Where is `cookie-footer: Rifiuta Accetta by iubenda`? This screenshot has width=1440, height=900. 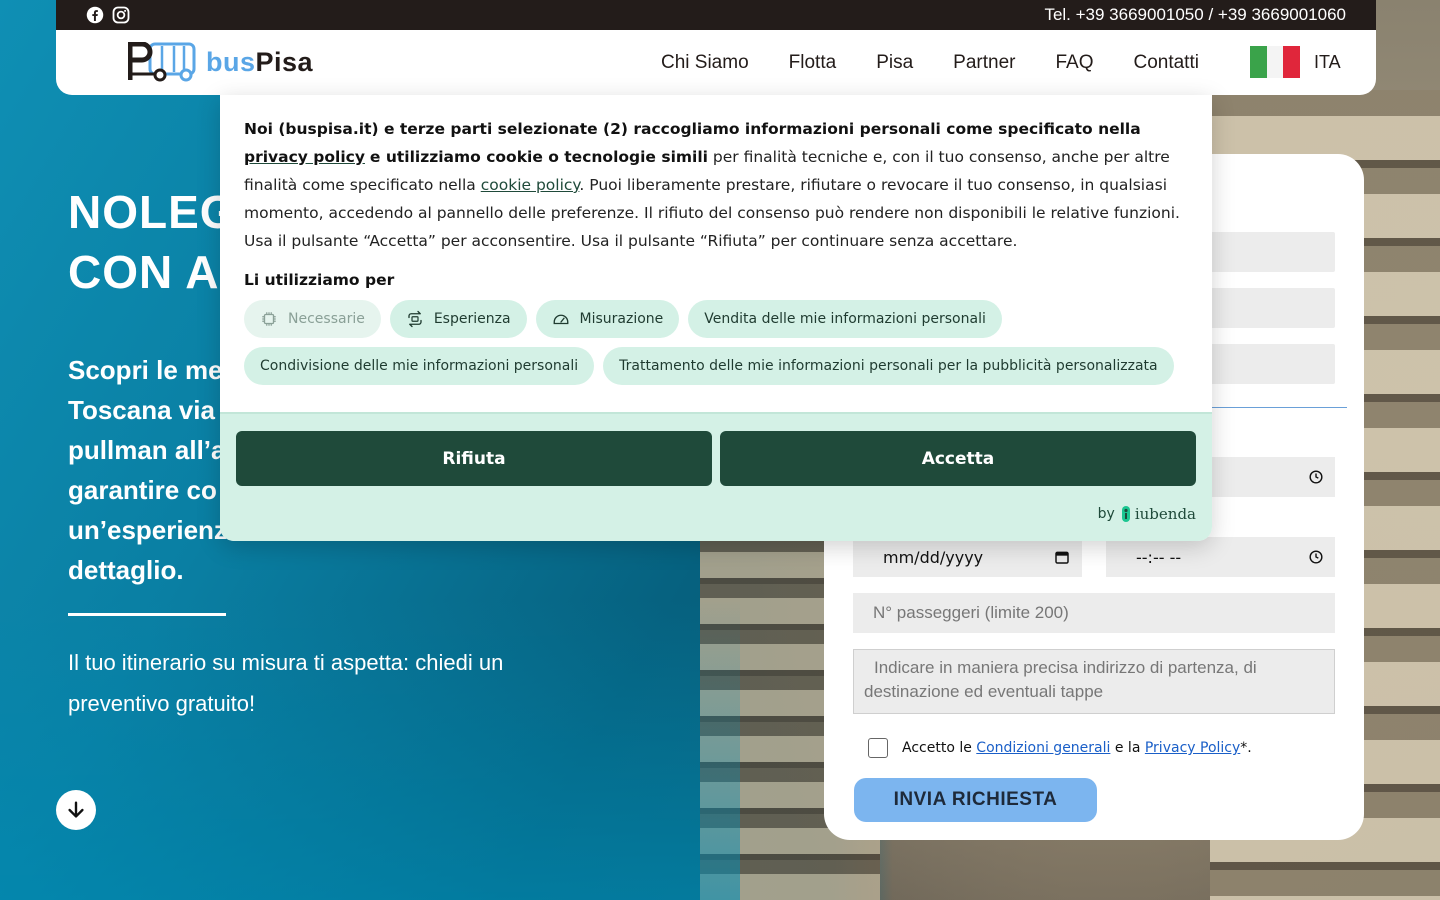 cookie-footer: Rifiuta Accetta by iubenda is located at coordinates (716, 476).